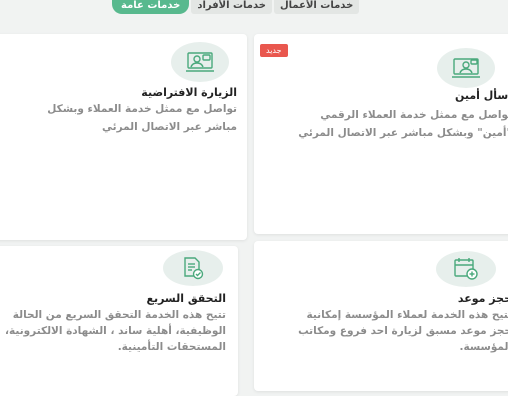 This screenshot has height=396, width=508. What do you see at coordinates (169, 127) in the screenshot?
I see `card-desc-line2: مباشر عبر الاتصال المرئي` at bounding box center [169, 127].